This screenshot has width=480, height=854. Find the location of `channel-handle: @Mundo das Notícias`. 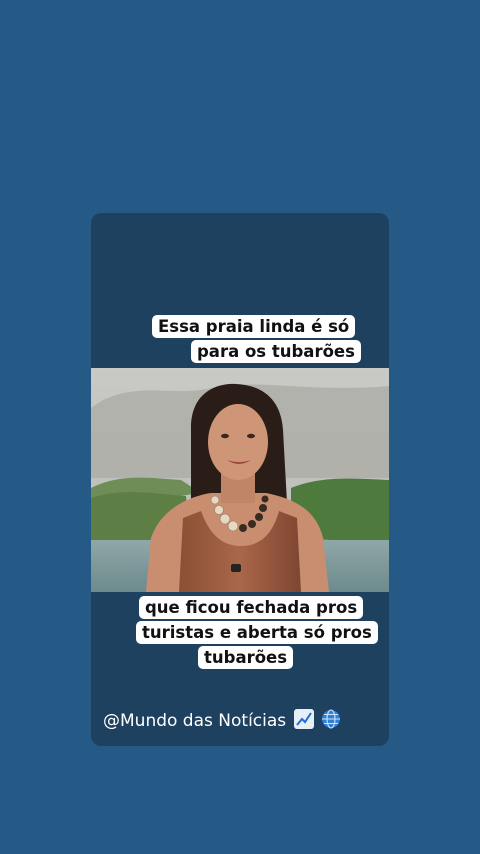

channel-handle: @Mundo das Notícias is located at coordinates (222, 721).